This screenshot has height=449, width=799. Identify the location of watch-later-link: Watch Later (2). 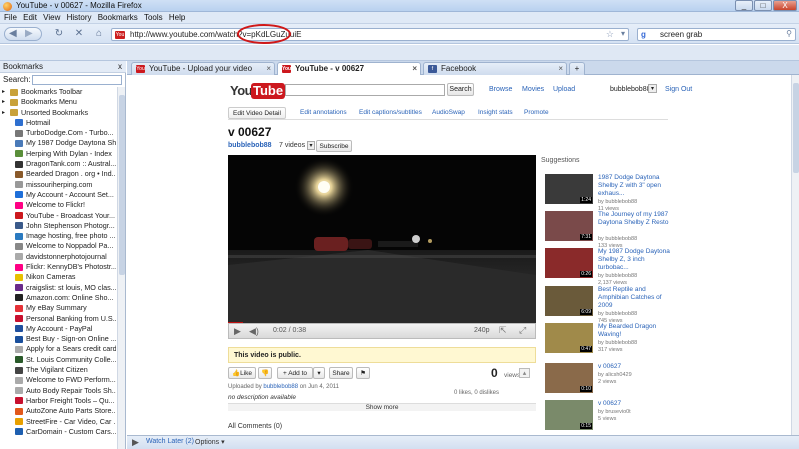
(170, 441).